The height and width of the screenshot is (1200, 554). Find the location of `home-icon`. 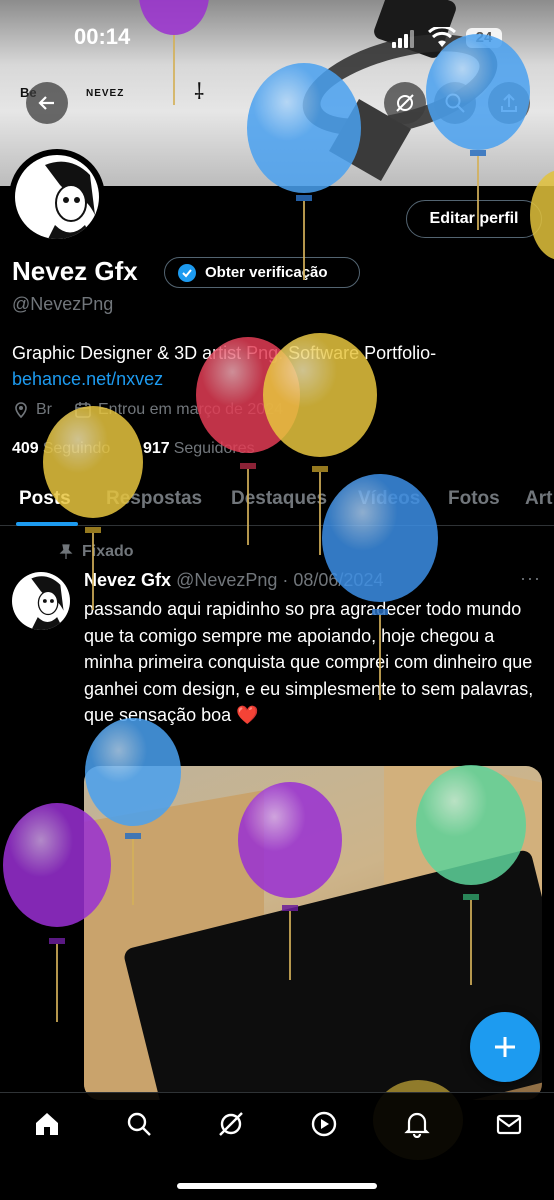

home-icon is located at coordinates (47, 1124).